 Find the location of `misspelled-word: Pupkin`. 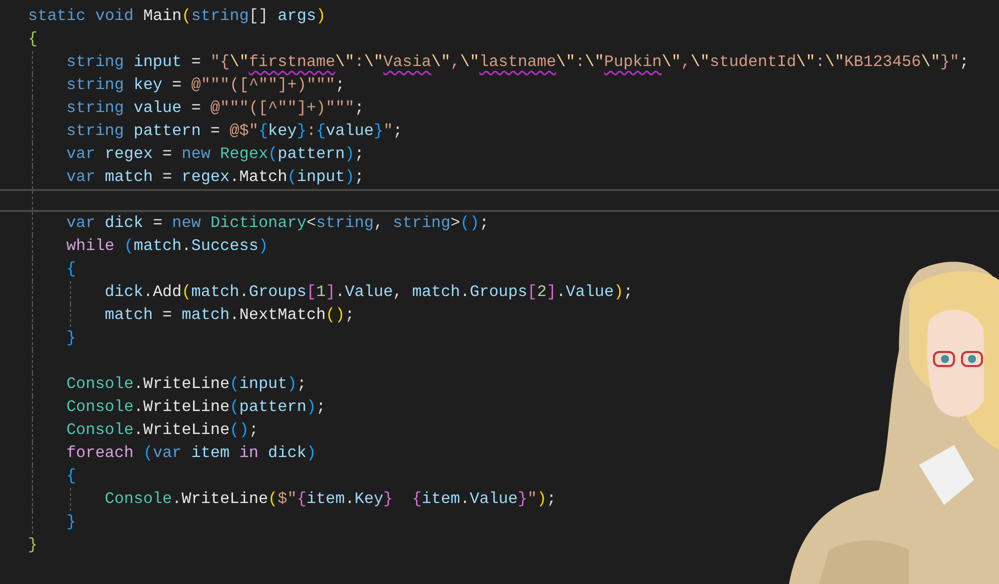

misspelled-word: Pupkin is located at coordinates (633, 62).